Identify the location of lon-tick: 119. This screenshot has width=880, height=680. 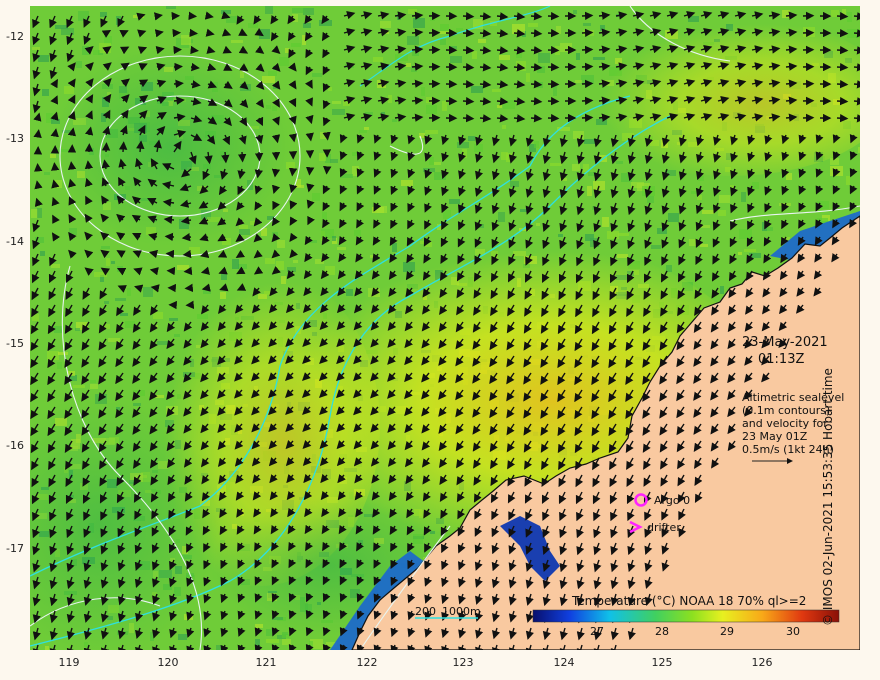
(69, 662).